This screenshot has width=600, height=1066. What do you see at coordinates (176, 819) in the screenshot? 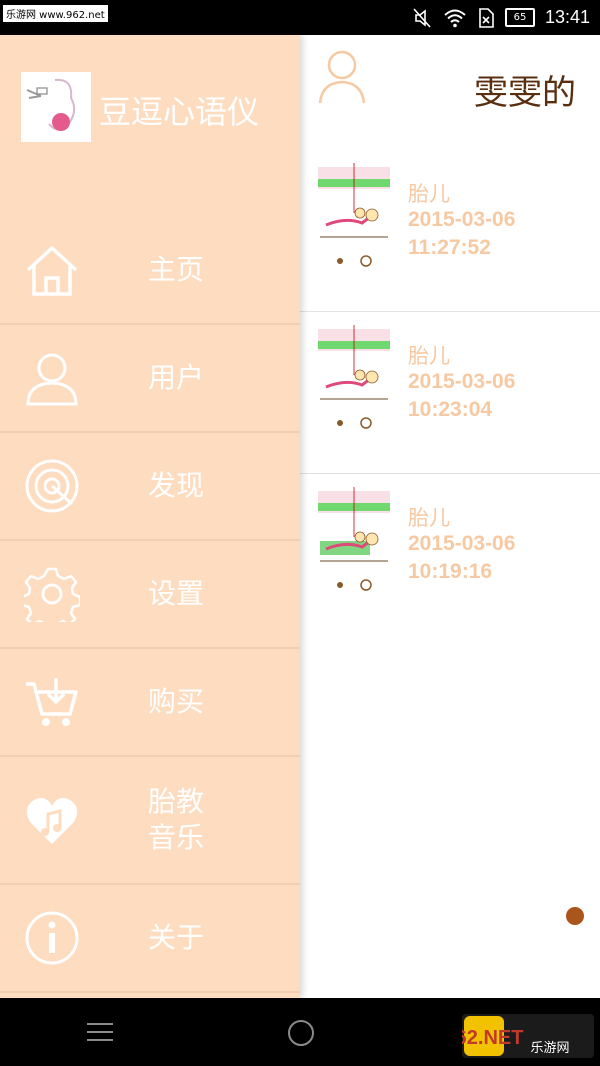
I see `menu-label: 胎教 音乐` at bounding box center [176, 819].